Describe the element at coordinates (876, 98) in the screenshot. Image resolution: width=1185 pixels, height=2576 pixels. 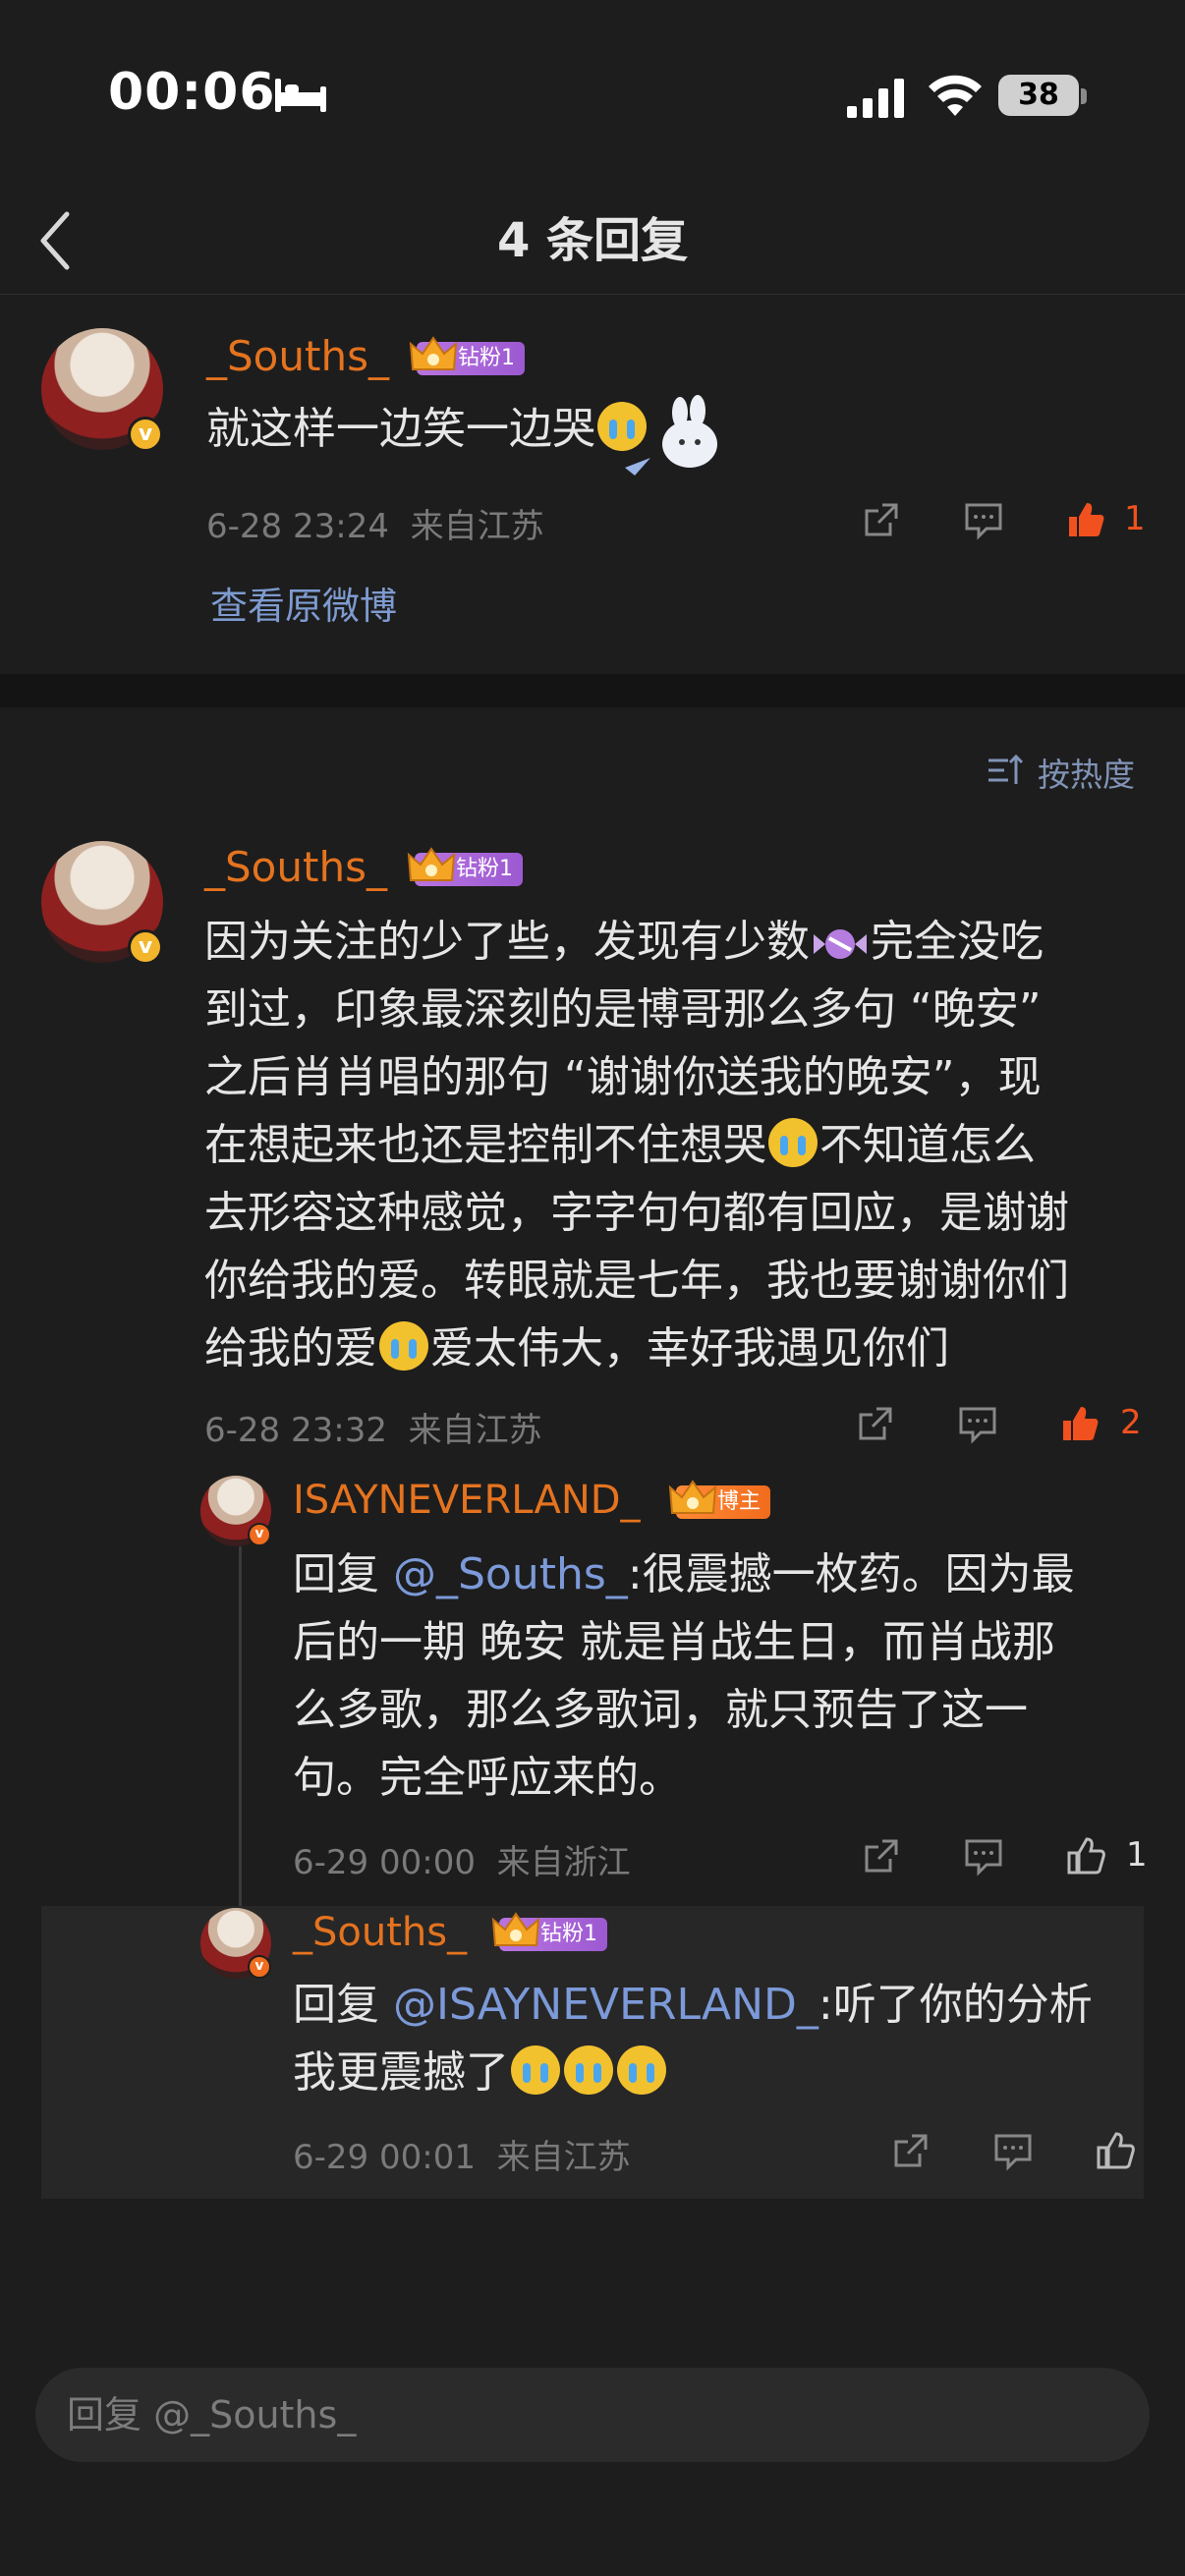
I see `signal-icon` at that location.